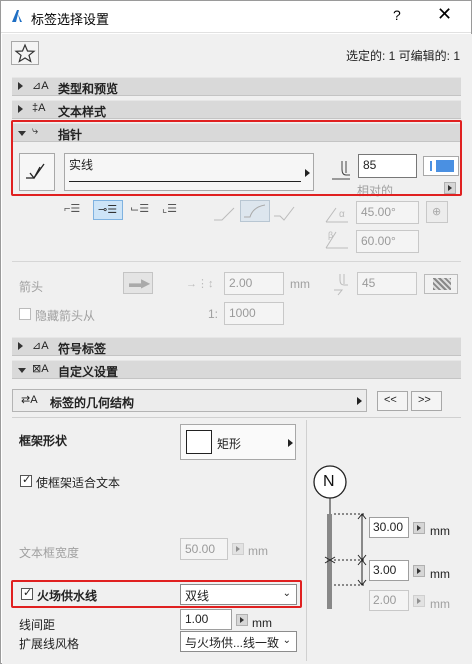  What do you see at coordinates (403, 56) in the screenshot?
I see `selection-info: 选定的: 1 可编辑的: 1` at bounding box center [403, 56].